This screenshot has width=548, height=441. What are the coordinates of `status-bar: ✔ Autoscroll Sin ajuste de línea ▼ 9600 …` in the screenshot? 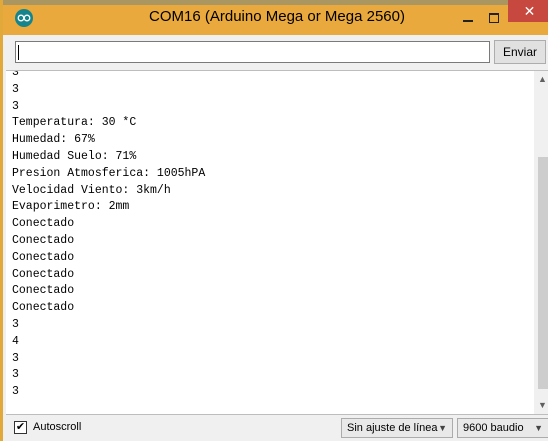 It's located at (277, 428).